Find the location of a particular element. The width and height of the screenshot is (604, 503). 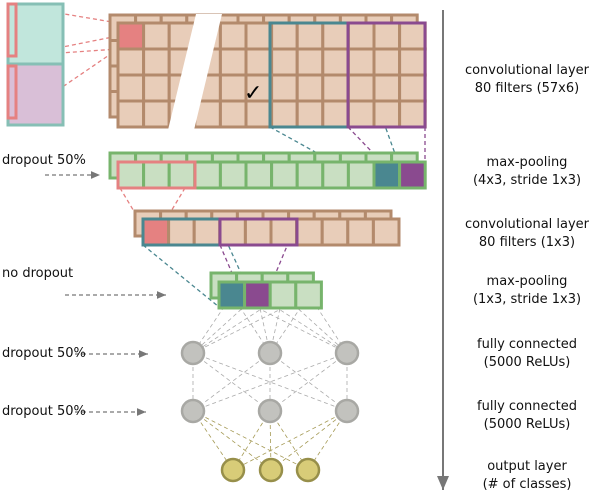

layer-detail: (# of classes) is located at coordinates (527, 484).